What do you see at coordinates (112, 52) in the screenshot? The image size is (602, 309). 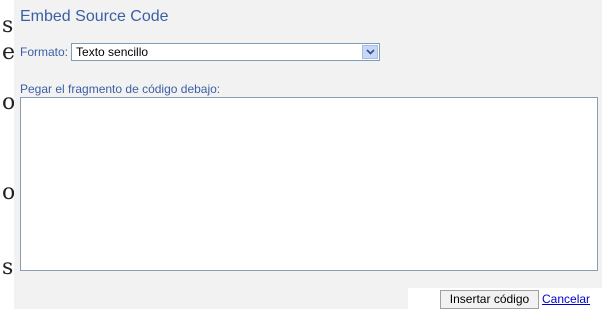 I see `format-selected-value: Texto sencillo` at bounding box center [112, 52].